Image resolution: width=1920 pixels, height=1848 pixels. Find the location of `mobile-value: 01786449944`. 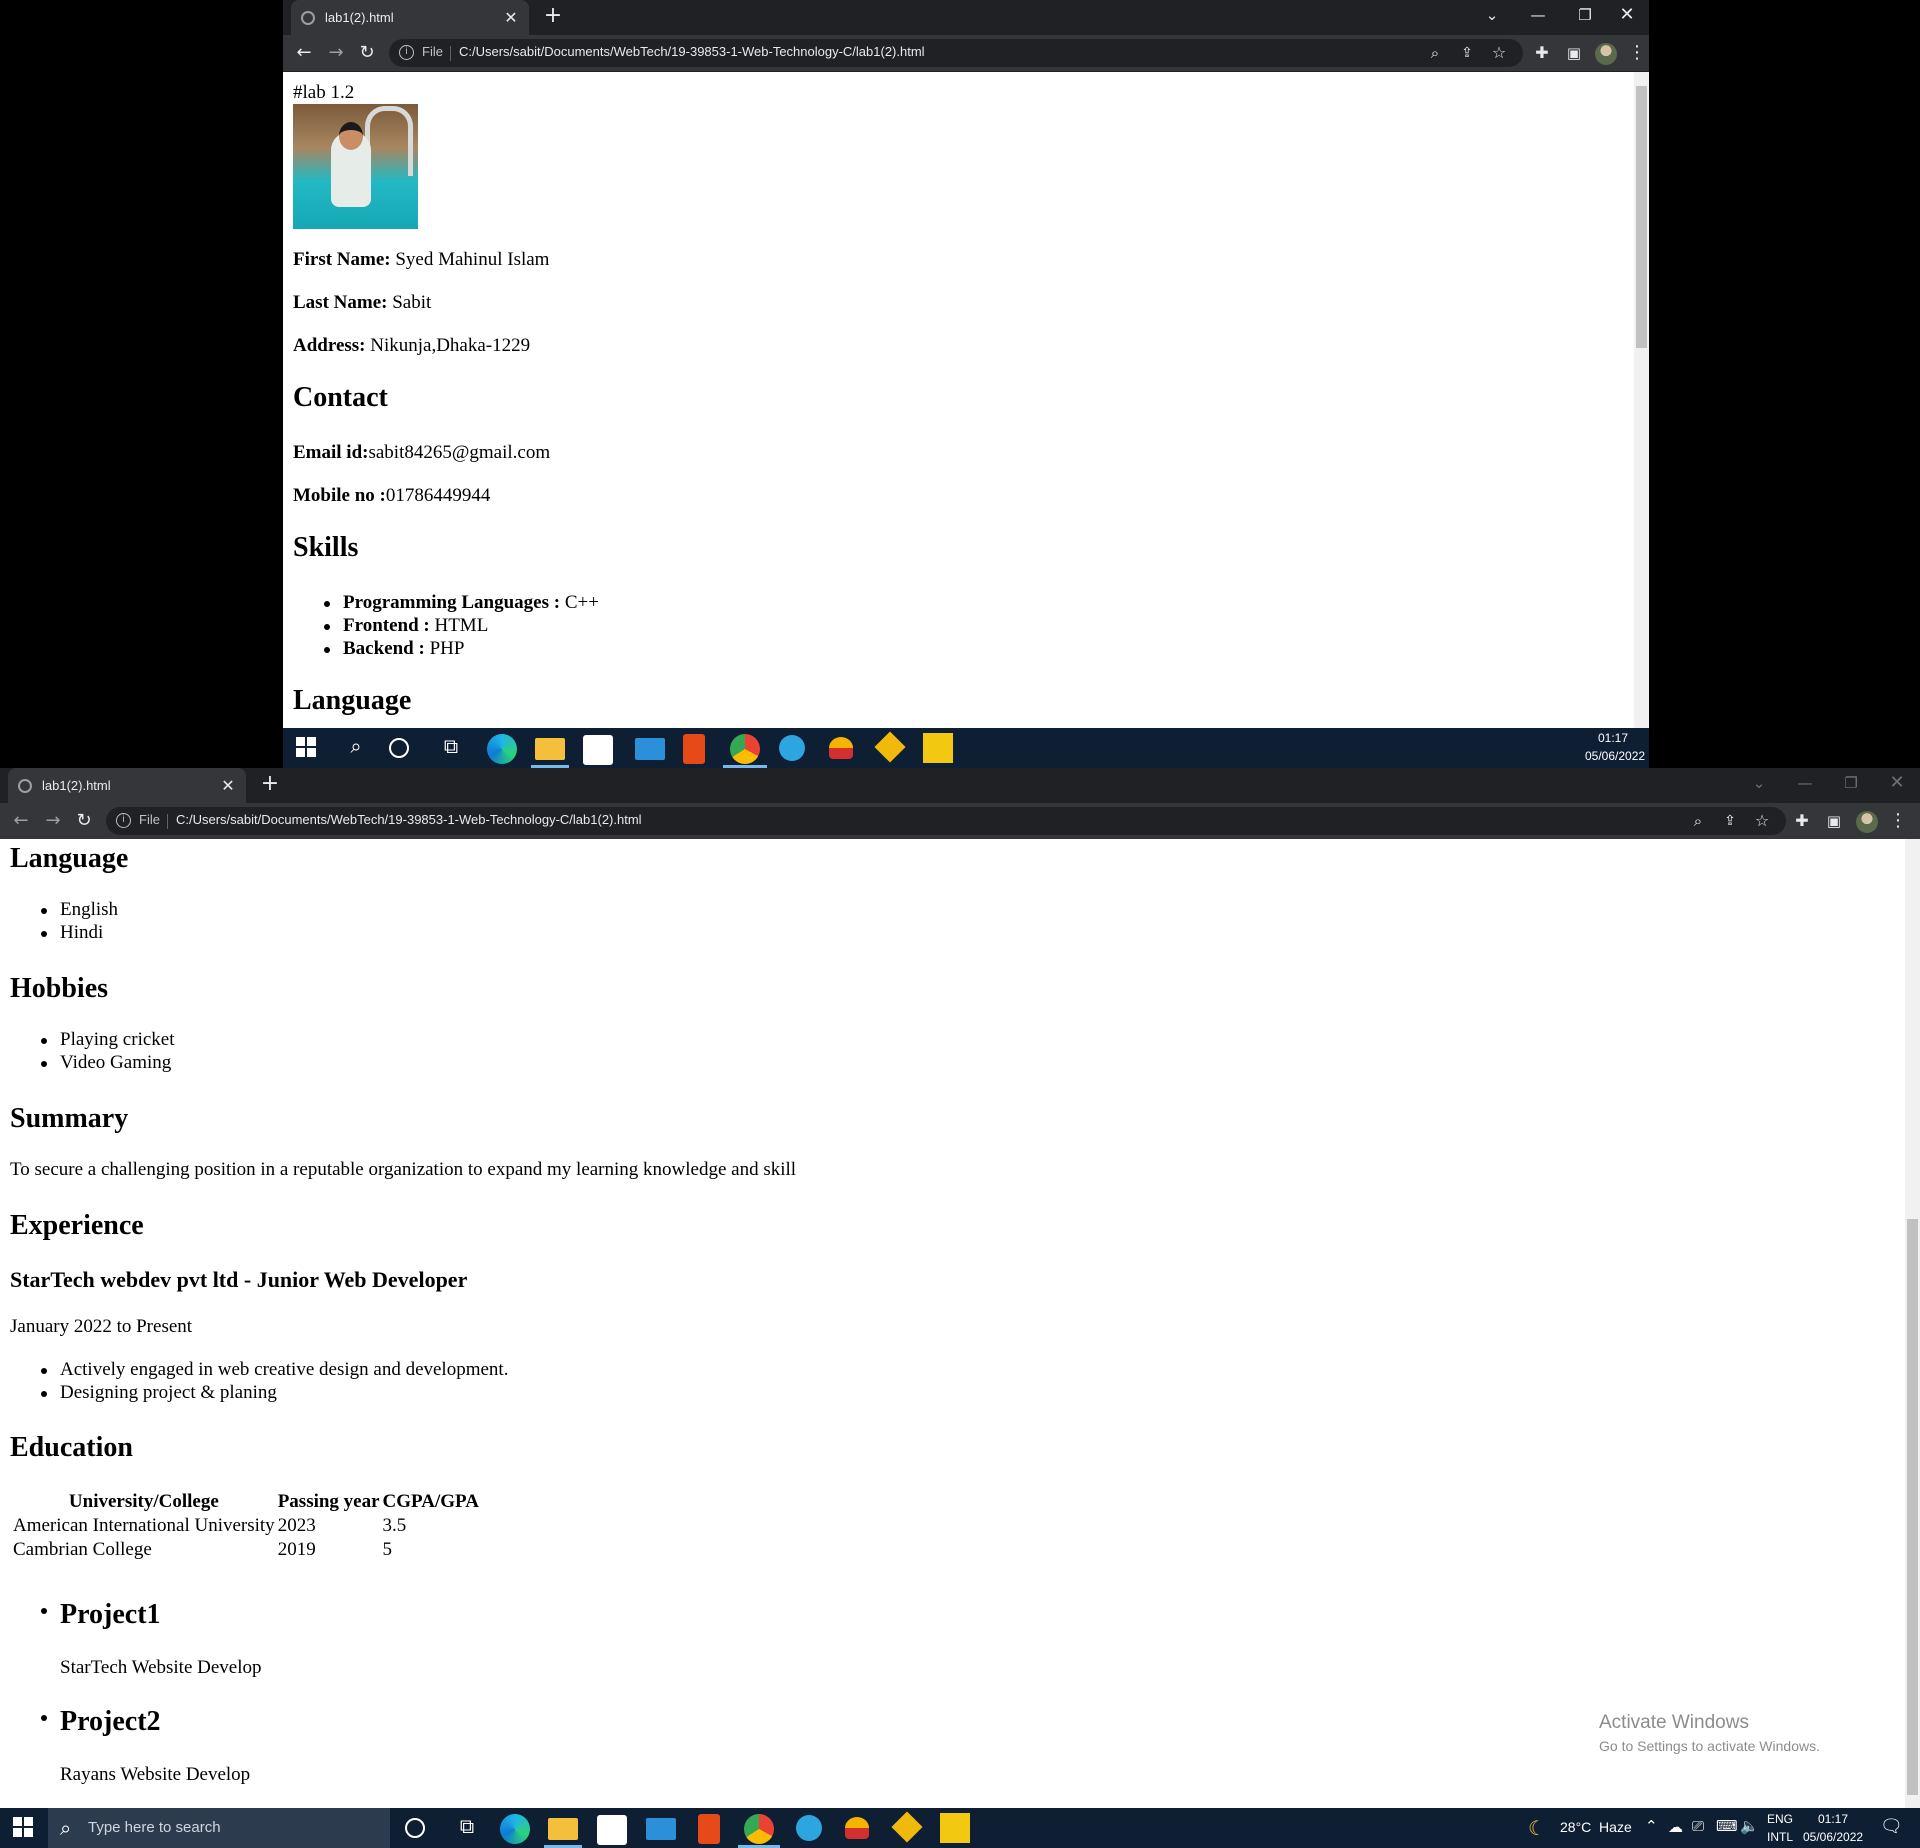

mobile-value: 01786449944 is located at coordinates (438, 495).